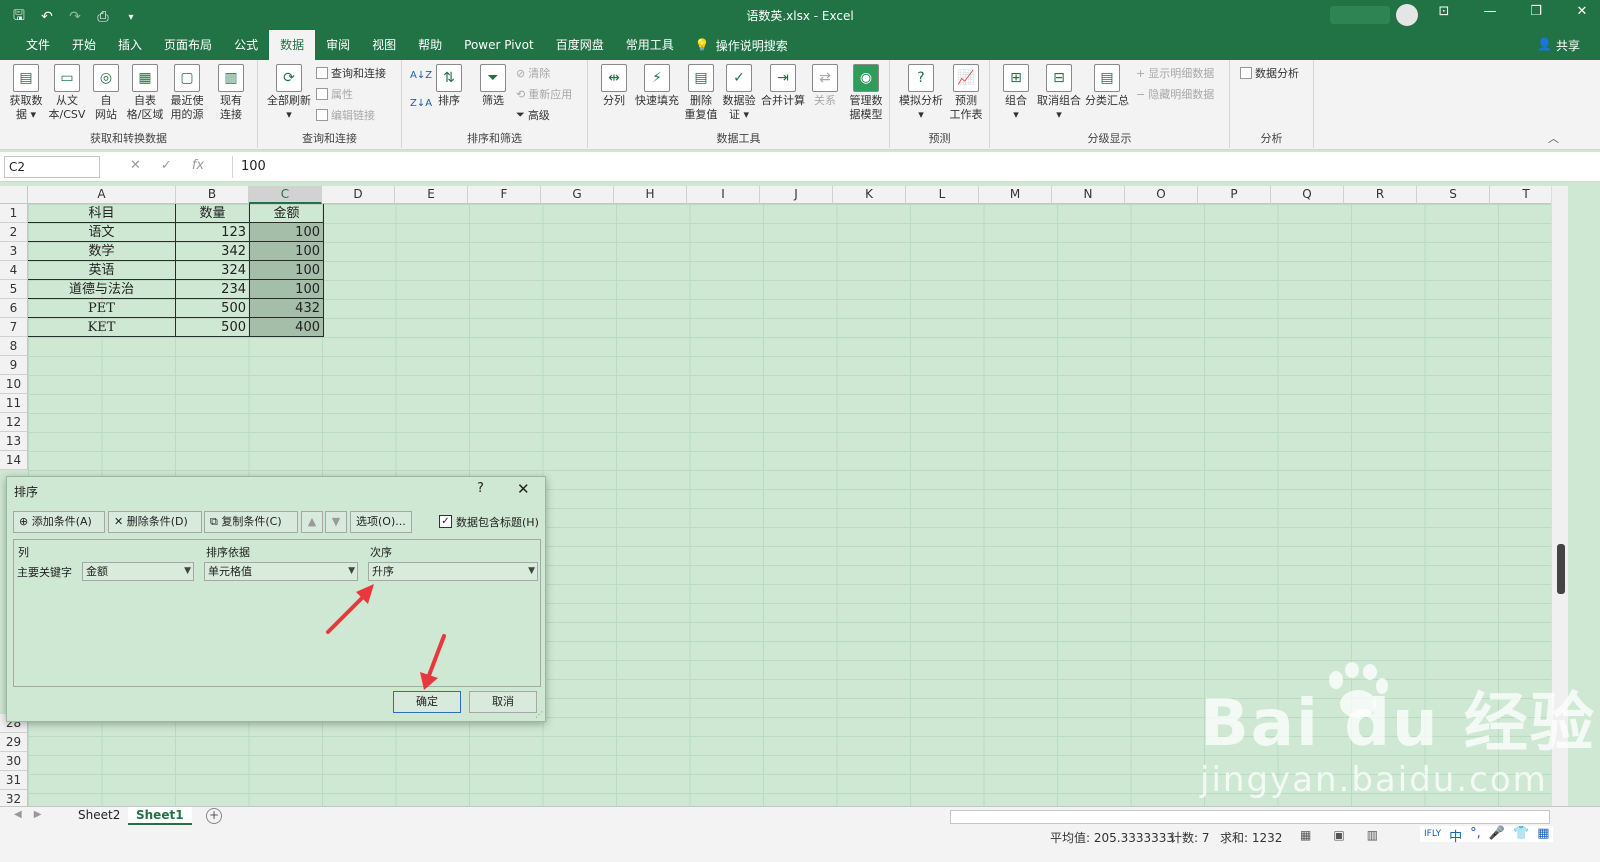 The image size is (1600, 862). What do you see at coordinates (14, 346) in the screenshot?
I see `row-header-8: 8` at bounding box center [14, 346].